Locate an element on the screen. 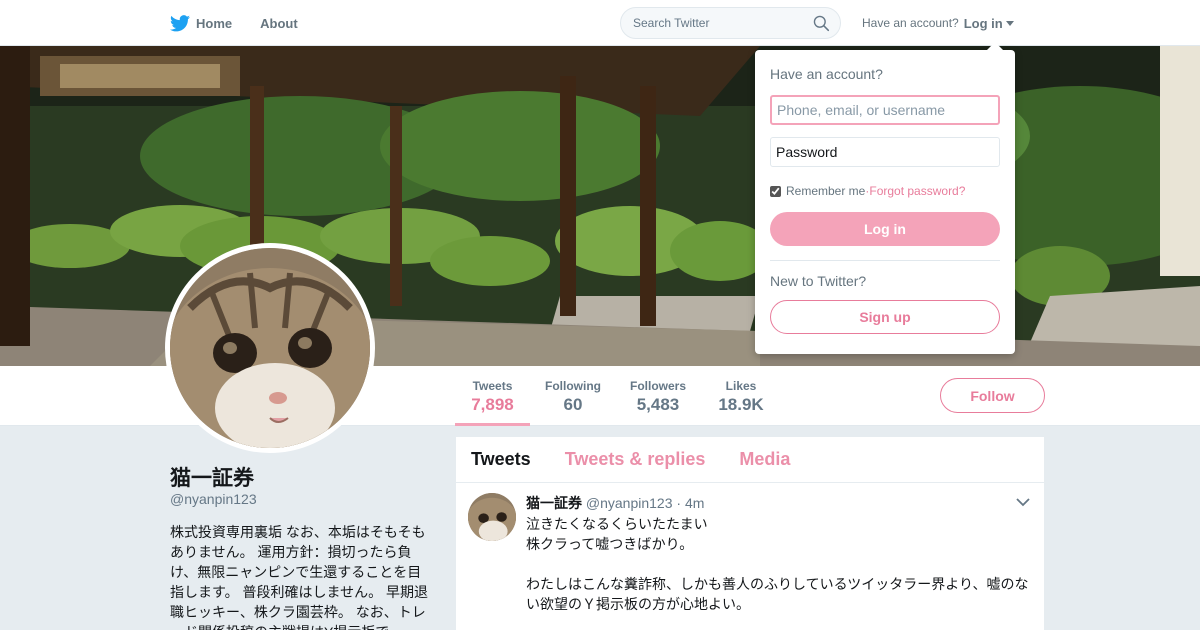  profile-avatar is located at coordinates (270, 348).